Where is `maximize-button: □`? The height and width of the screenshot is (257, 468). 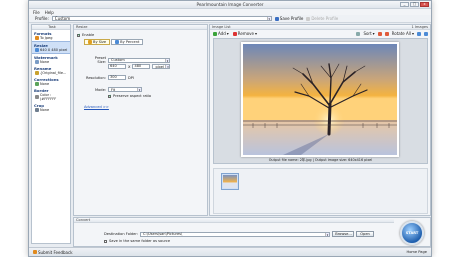
maximize-button: □ is located at coordinates (414, 4).